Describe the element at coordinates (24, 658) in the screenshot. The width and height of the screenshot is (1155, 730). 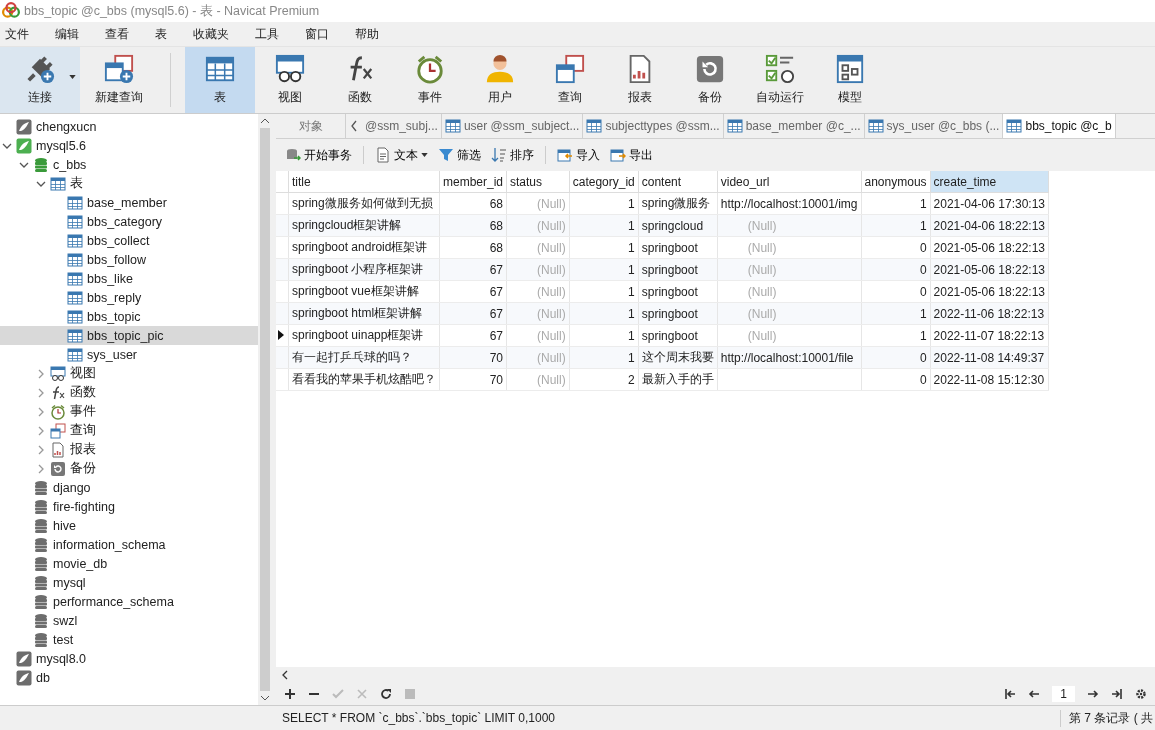
I see `connection-icon` at that location.